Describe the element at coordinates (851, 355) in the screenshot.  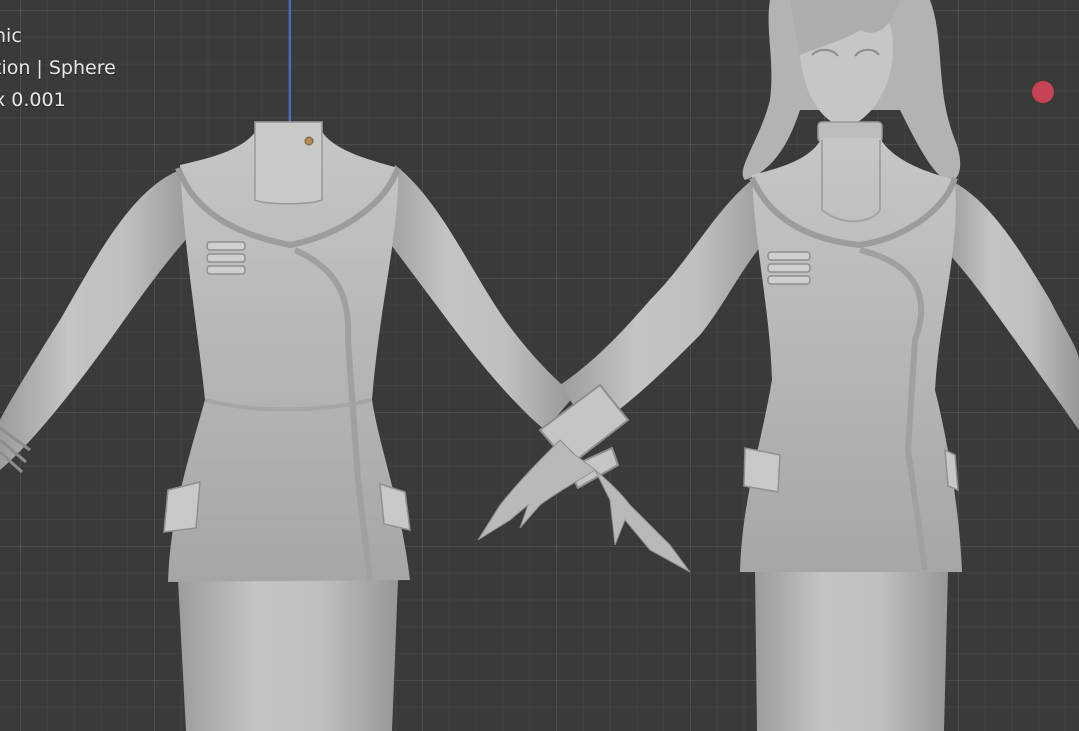
I see `character-torso` at that location.